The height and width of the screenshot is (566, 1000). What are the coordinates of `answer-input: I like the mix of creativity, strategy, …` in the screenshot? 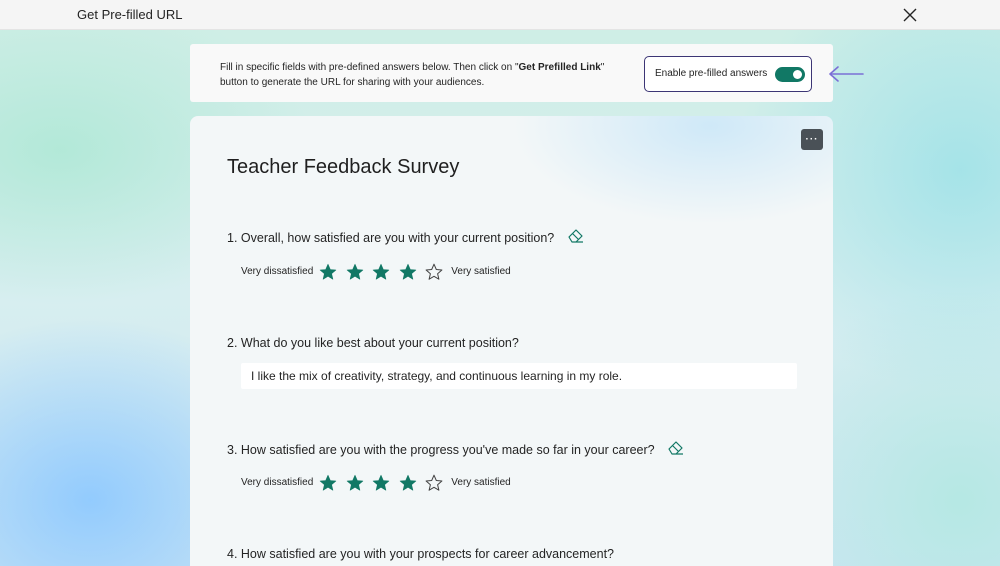 It's located at (519, 376).